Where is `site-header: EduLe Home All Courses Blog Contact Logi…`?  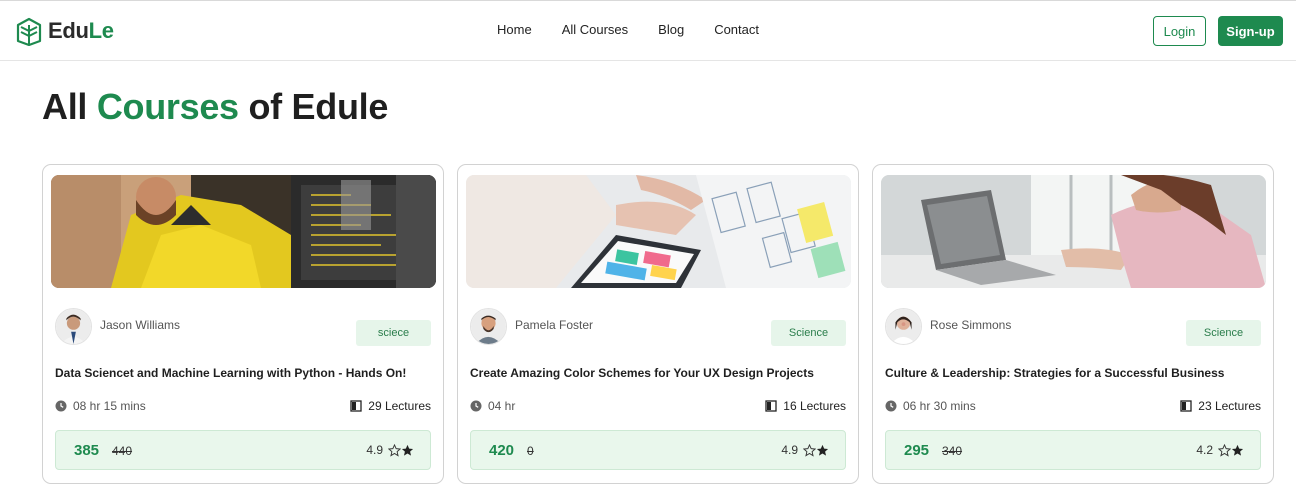 site-header: EduLe Home All Courses Blog Contact Logi… is located at coordinates (648, 31).